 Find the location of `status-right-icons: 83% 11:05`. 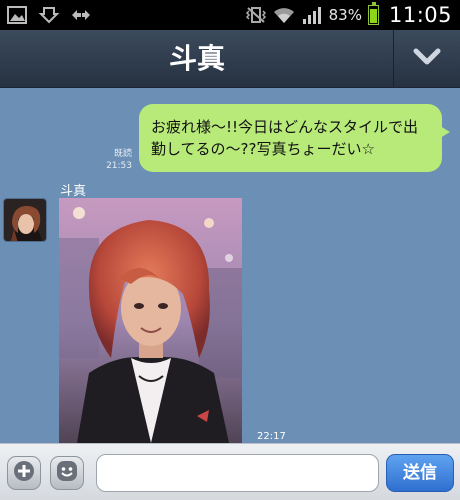

status-right-icons: 83% 11:05 is located at coordinates (348, 14).